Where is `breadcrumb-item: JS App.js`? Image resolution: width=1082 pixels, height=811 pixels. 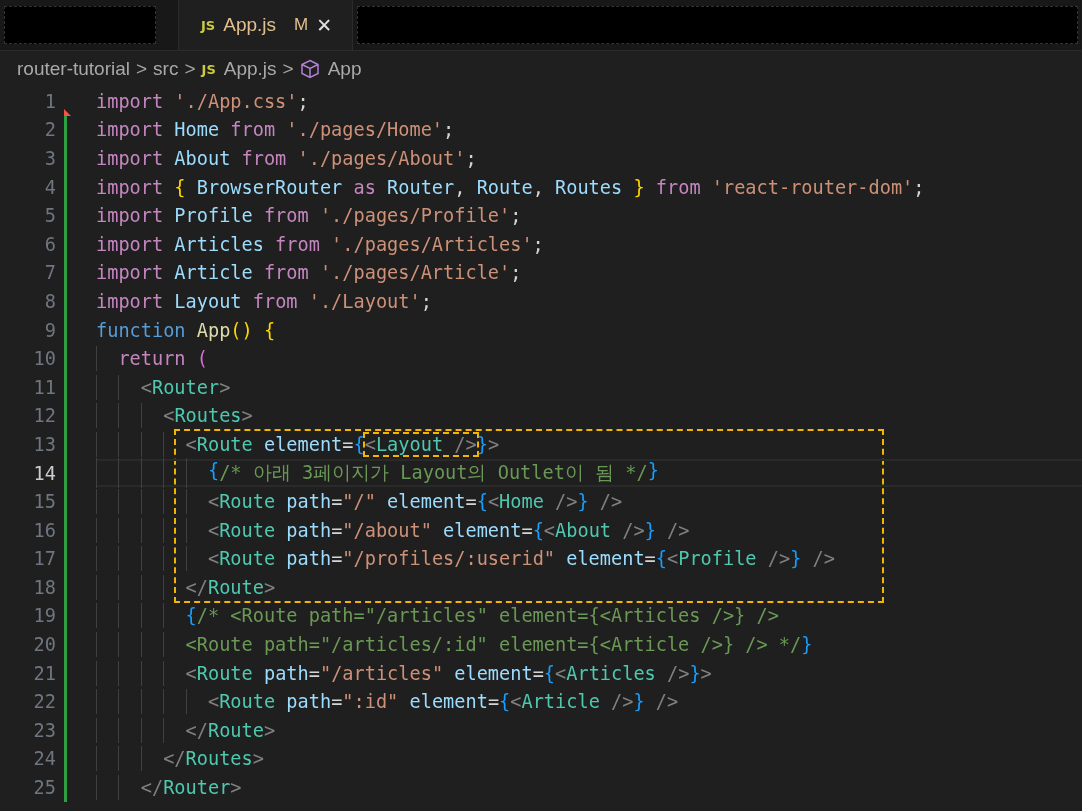 breadcrumb-item: JS App.js is located at coordinates (239, 69).